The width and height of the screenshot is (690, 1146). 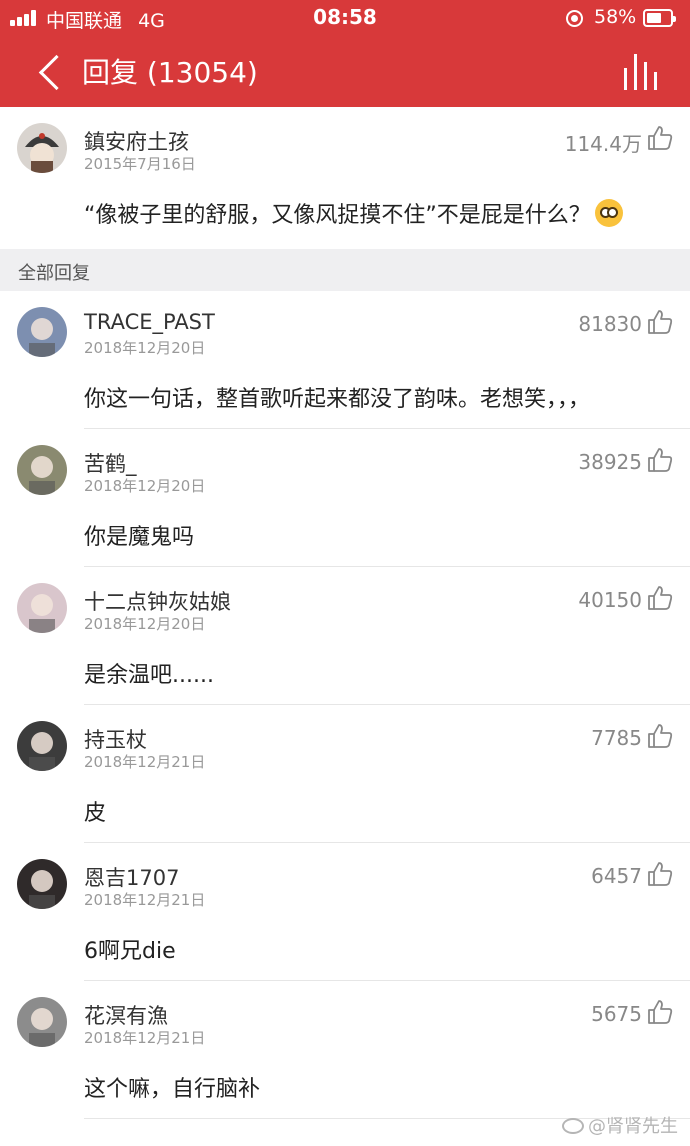 What do you see at coordinates (139, 537) in the screenshot?
I see `comment-text: 你是魔鬼吗` at bounding box center [139, 537].